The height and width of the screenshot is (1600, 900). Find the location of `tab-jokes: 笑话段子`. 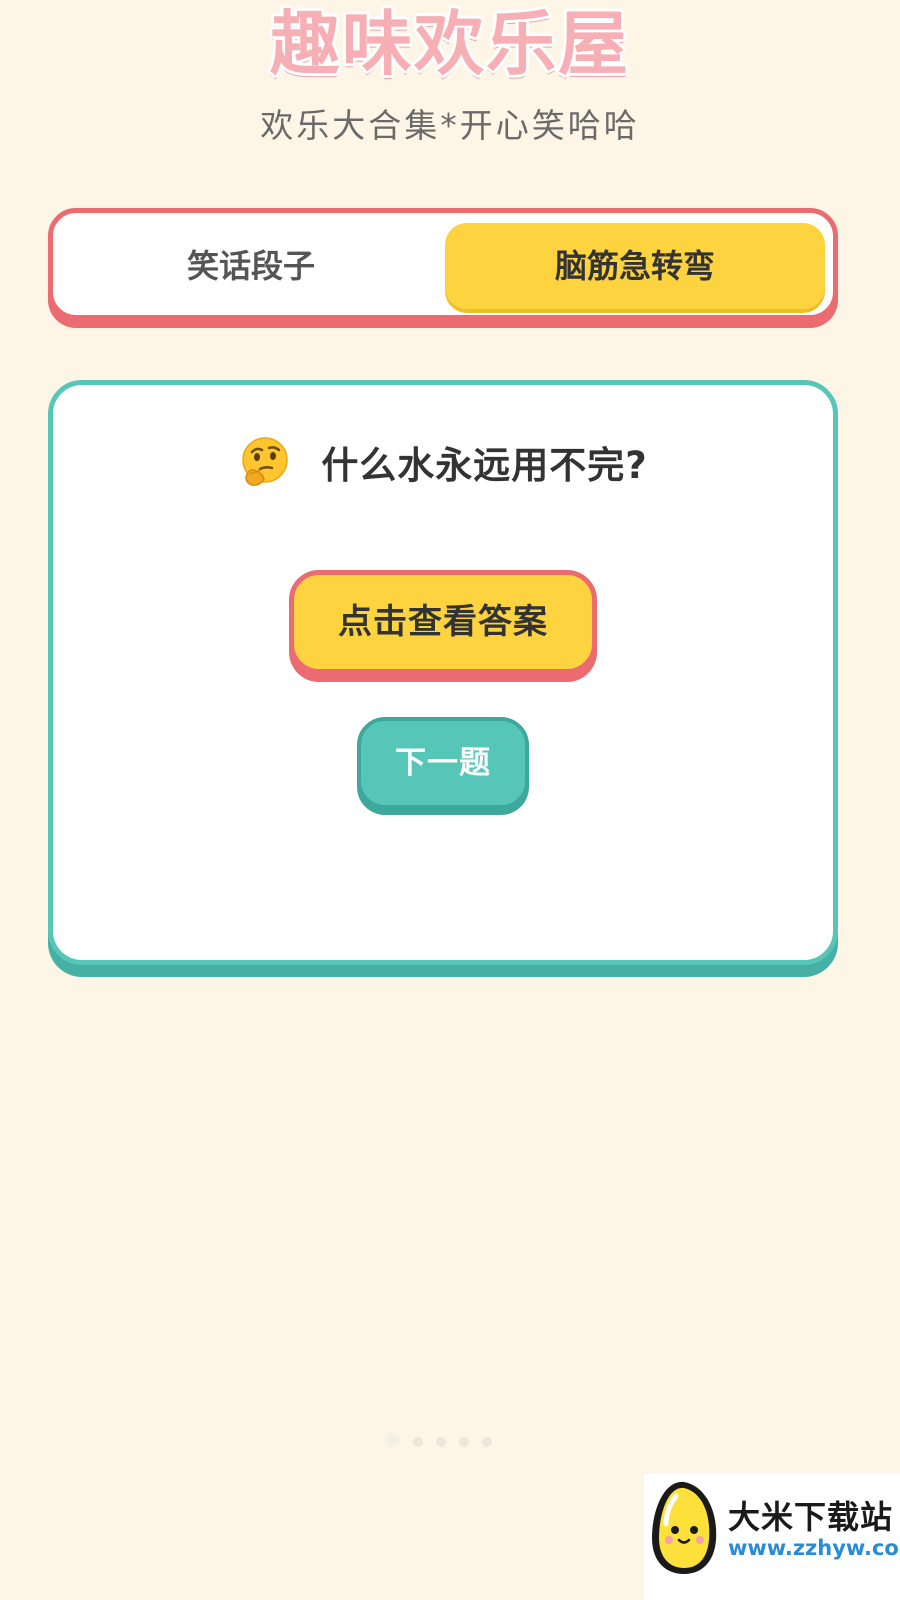

tab-jokes: 笑话段子 is located at coordinates (251, 266).